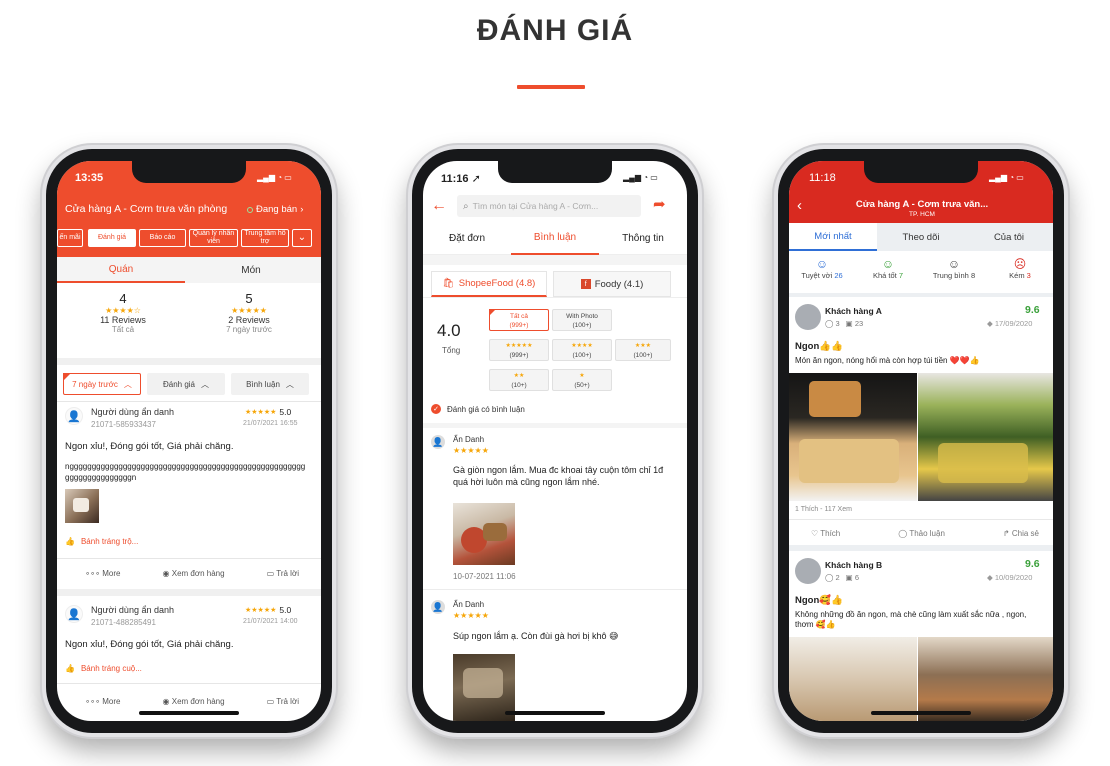 This screenshot has width=1110, height=766. What do you see at coordinates (825, 533) in the screenshot?
I see `like-button: ♡ Thích` at bounding box center [825, 533].